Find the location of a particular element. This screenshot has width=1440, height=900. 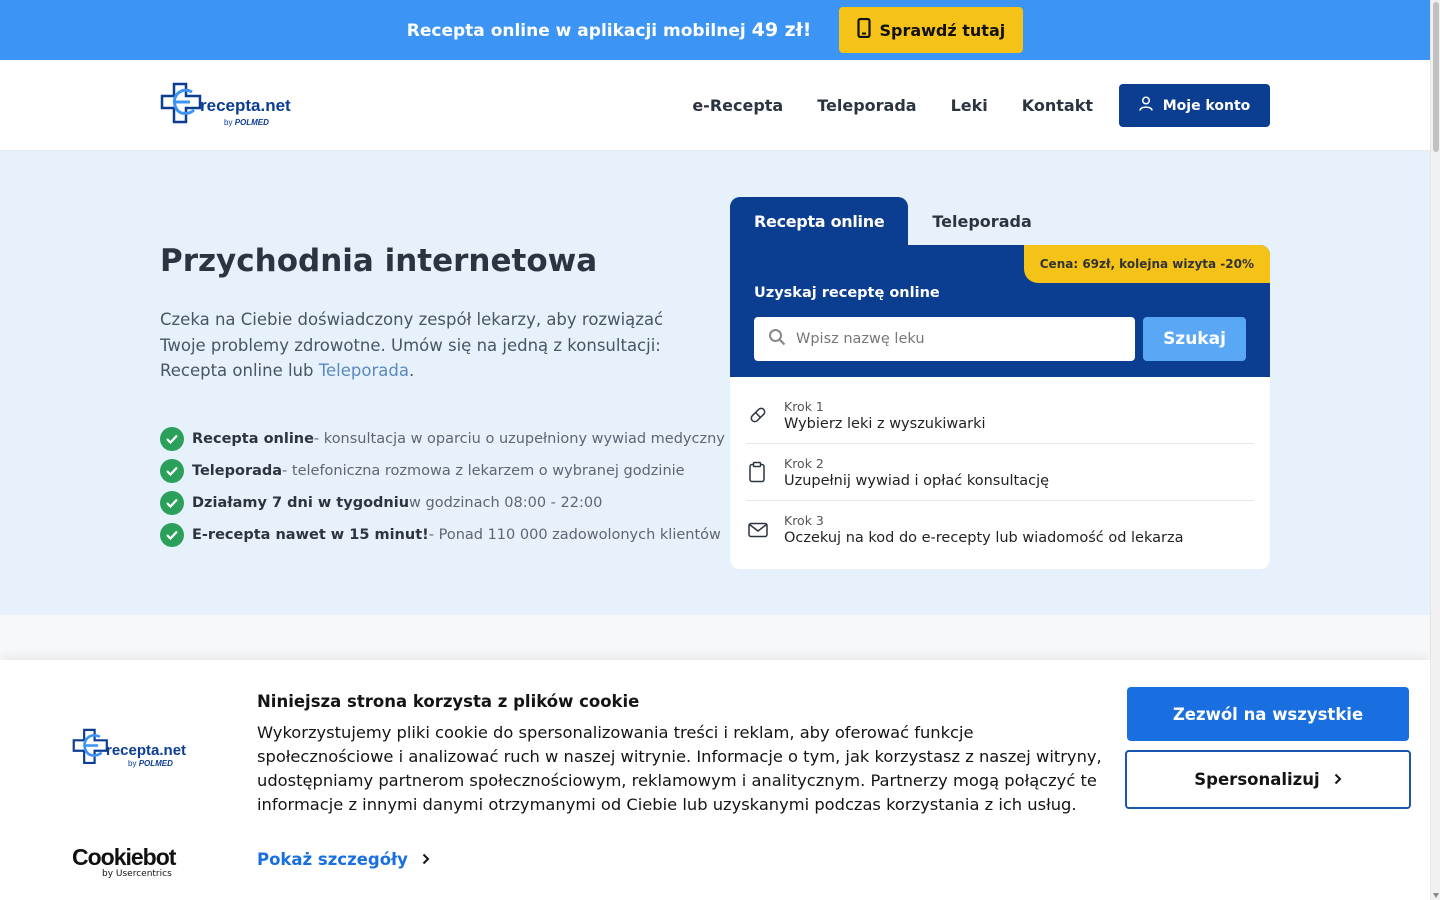

feature-bold: Recepta online is located at coordinates (253, 439).